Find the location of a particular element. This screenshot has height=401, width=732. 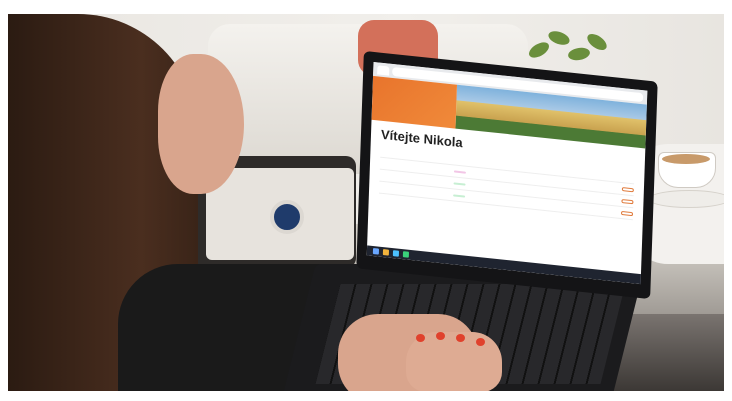

saucer is located at coordinates (686, 199).